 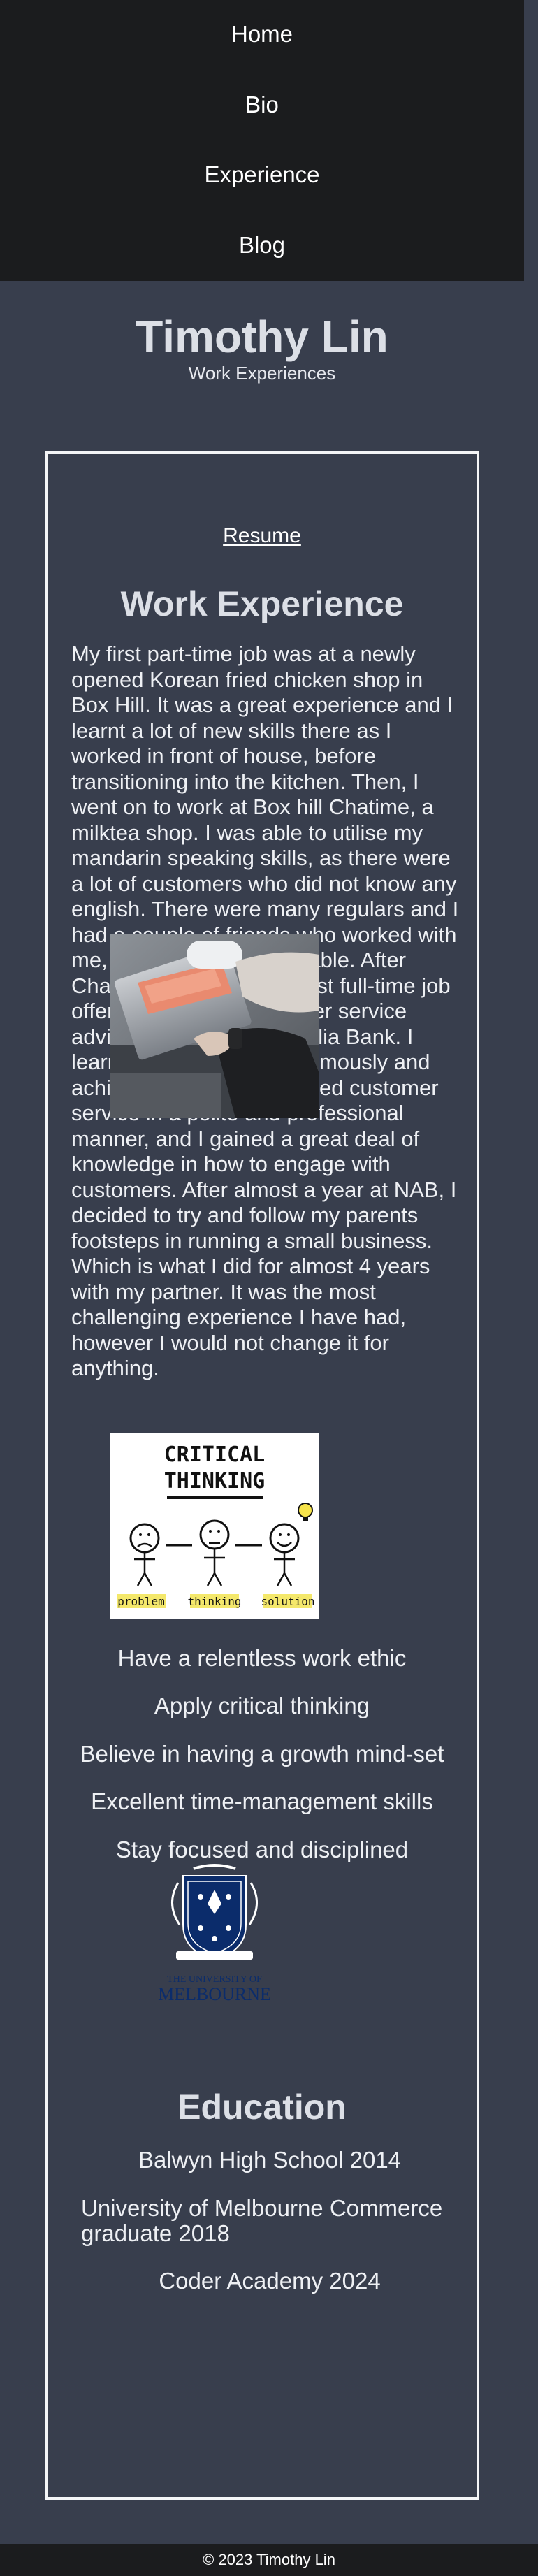 What do you see at coordinates (262, 175) in the screenshot?
I see `nav-experience-link: Experience` at bounding box center [262, 175].